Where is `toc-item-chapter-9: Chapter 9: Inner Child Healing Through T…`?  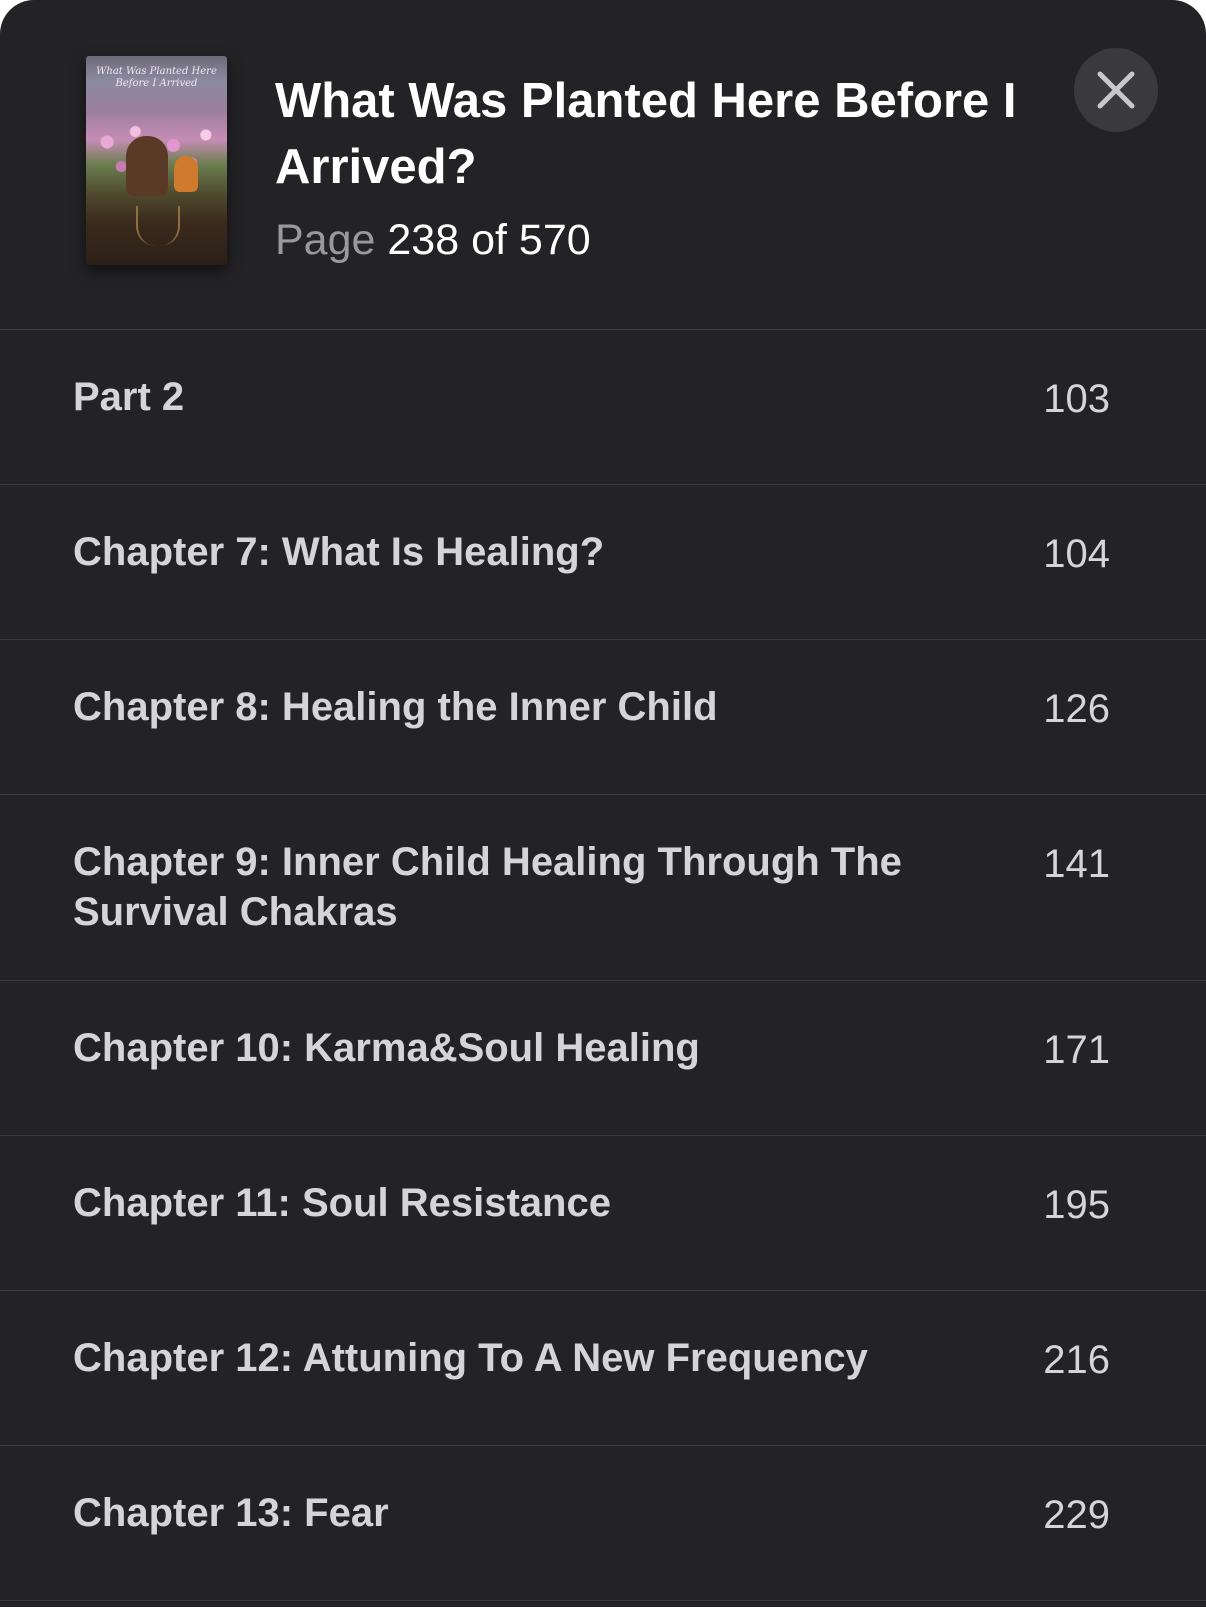 toc-item-chapter-9: Chapter 9: Inner Child Healing Through T… is located at coordinates (603, 888).